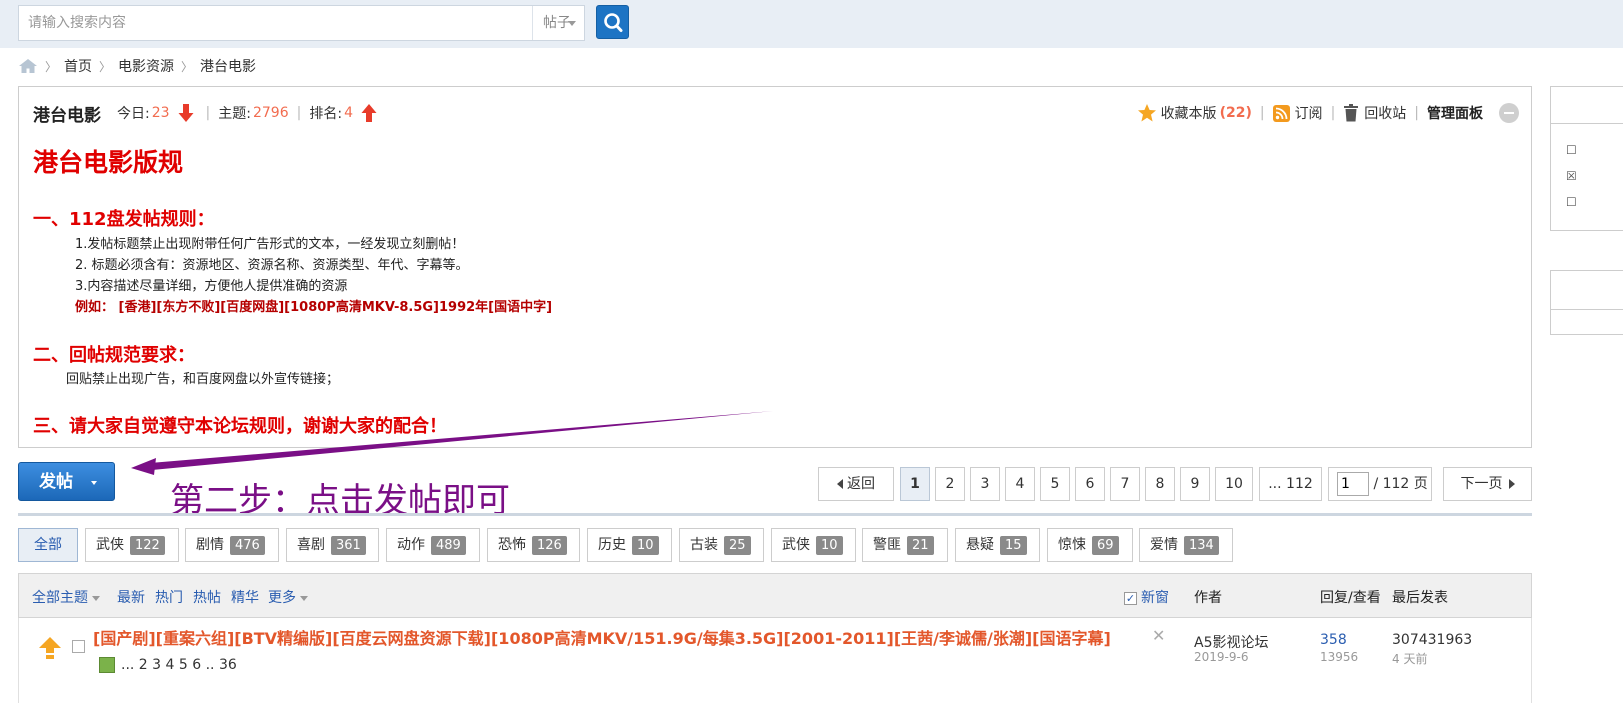 The width and height of the screenshot is (1623, 703). What do you see at coordinates (1195, 484) in the screenshot?
I see `page-9: 9` at bounding box center [1195, 484].